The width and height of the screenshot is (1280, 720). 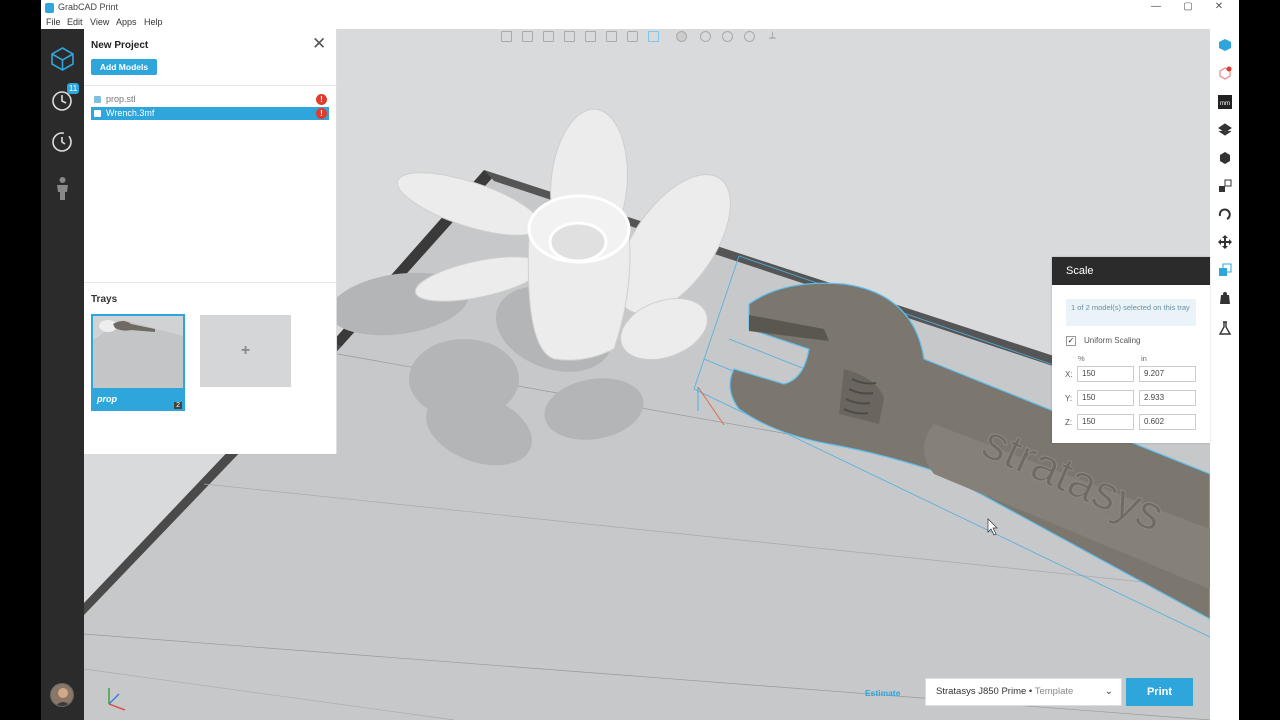 What do you see at coordinates (130, 113) in the screenshot?
I see `file-name: Wrench.3mf` at bounding box center [130, 113].